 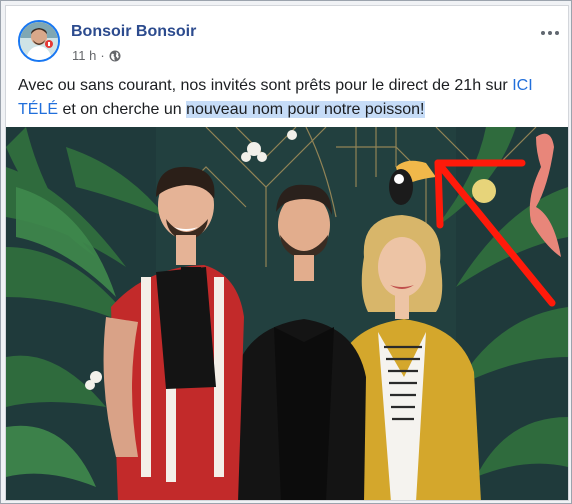 I want to click on avatar-image, so click(x=39, y=41).